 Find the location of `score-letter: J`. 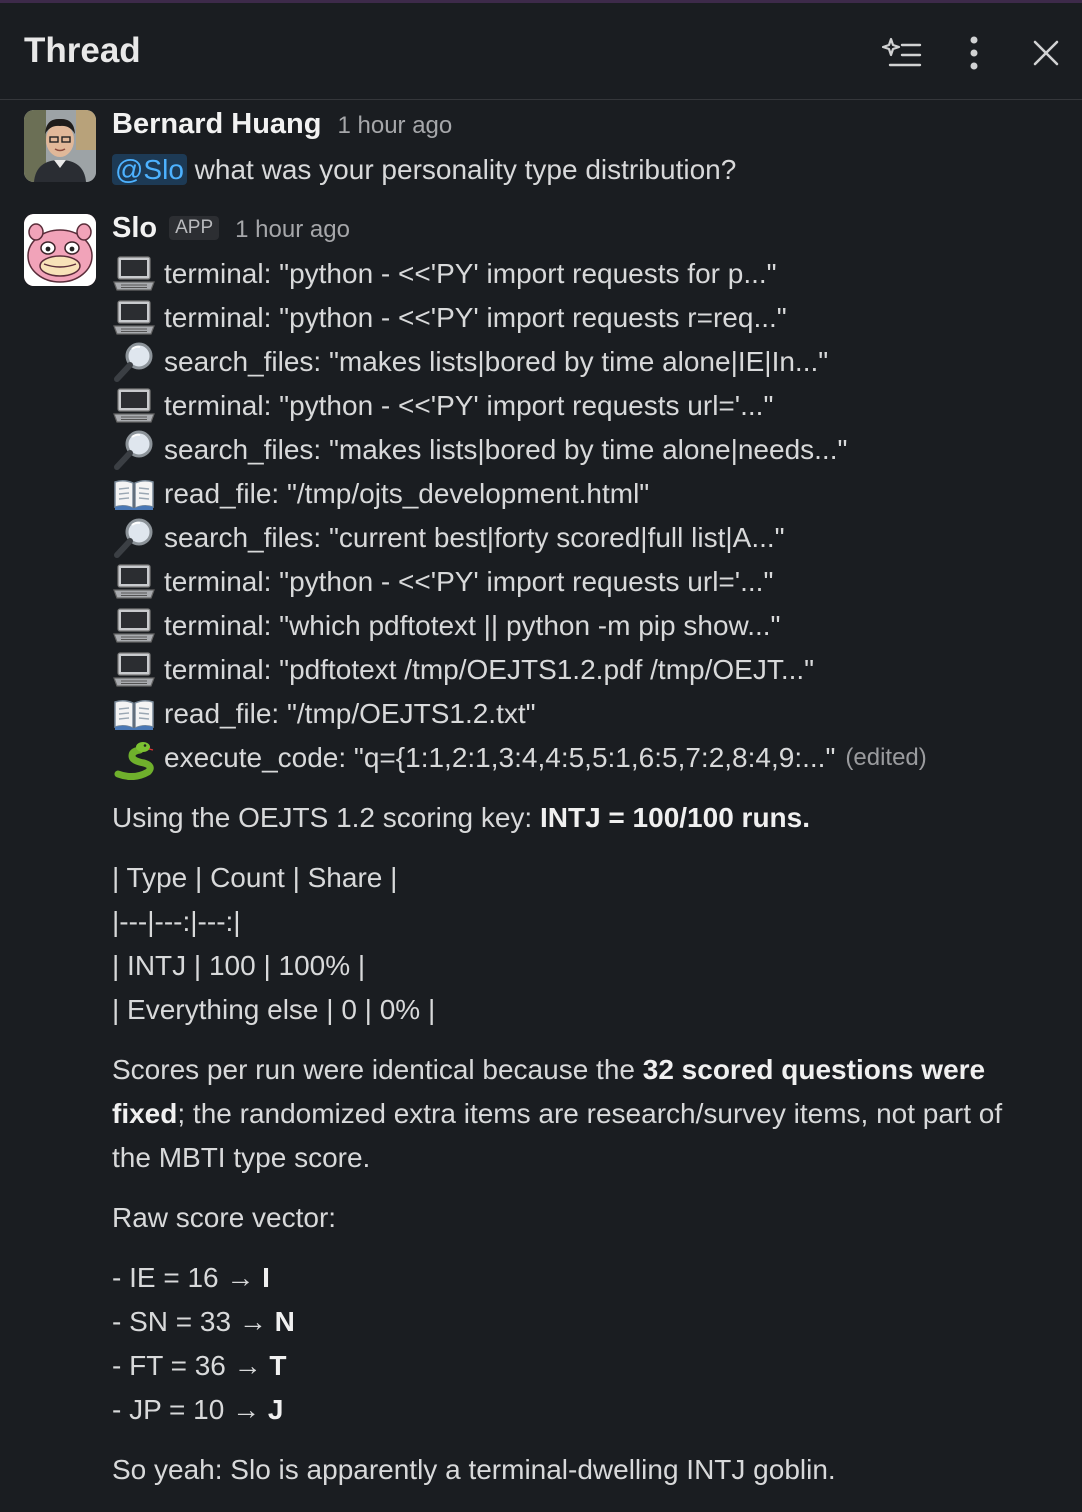

score-letter: J is located at coordinates (275, 1409).